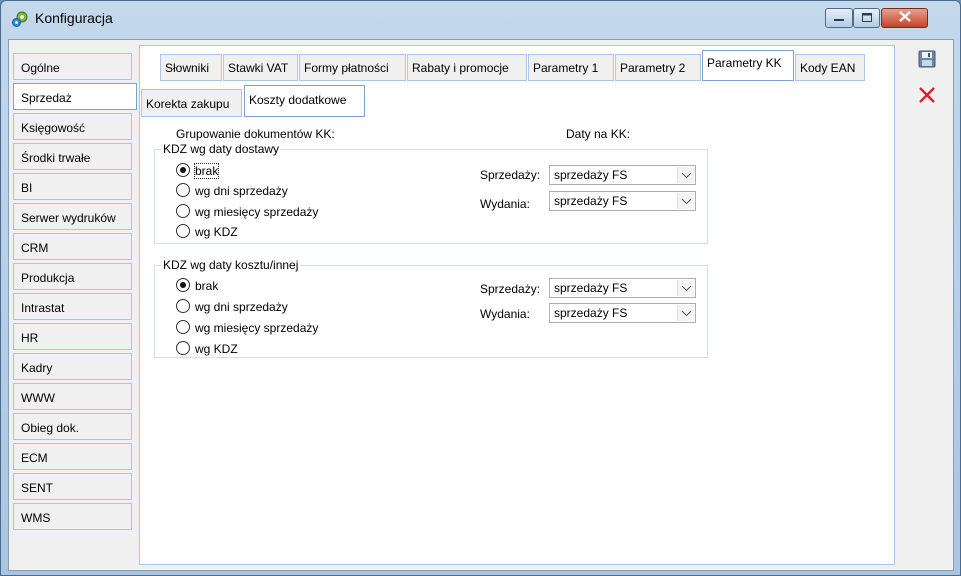 The width and height of the screenshot is (961, 576). What do you see at coordinates (346, 68) in the screenshot?
I see `tab-label: Formy płatności` at bounding box center [346, 68].